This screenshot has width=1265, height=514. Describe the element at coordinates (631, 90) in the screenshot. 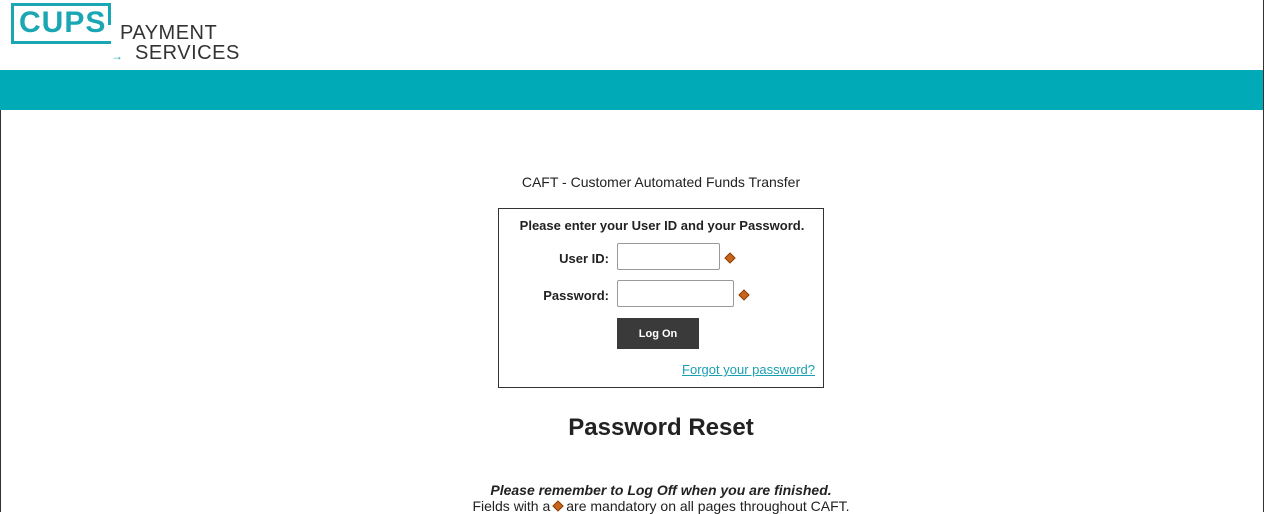

I see `navigation-bar` at that location.